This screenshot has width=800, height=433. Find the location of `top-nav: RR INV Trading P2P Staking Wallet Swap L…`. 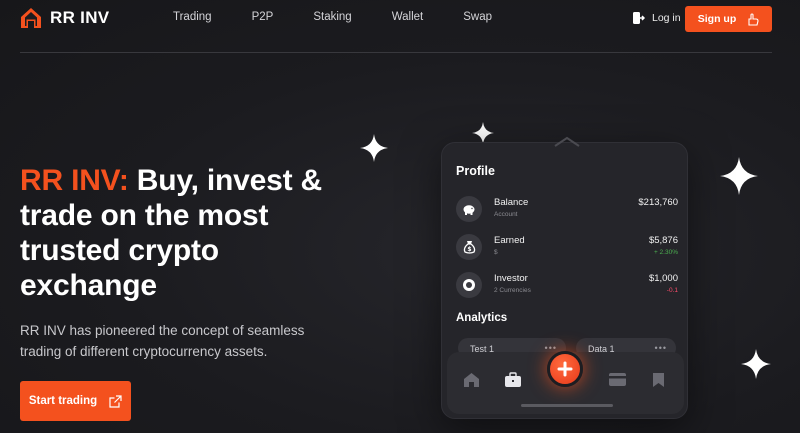

top-nav: RR INV Trading P2P Staking Wallet Swap L… is located at coordinates (400, 18).